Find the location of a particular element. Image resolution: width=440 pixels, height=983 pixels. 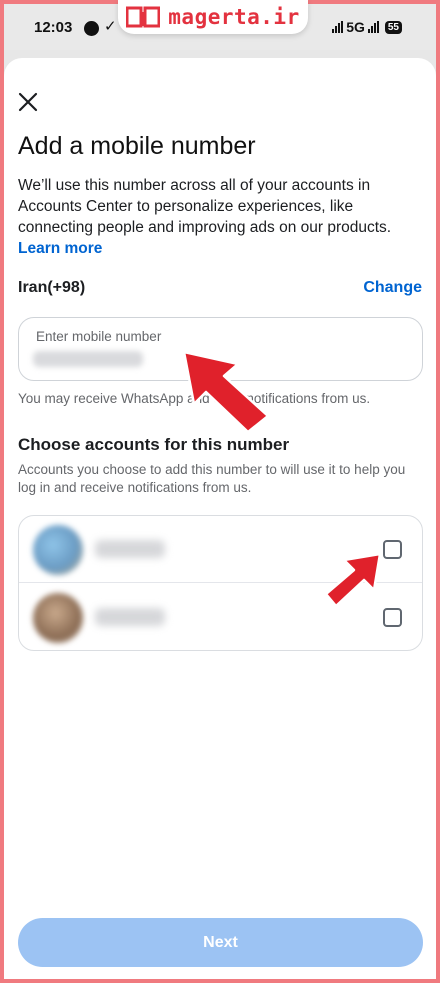

next-button: Next is located at coordinates (220, 942).